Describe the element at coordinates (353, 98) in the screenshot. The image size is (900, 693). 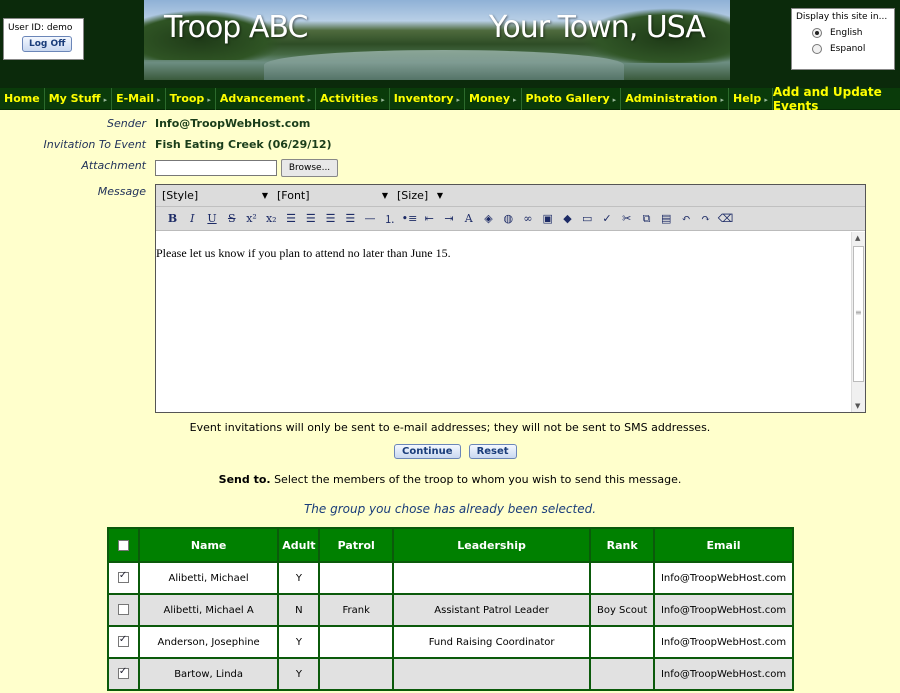
I see `nav-item-activities: Activities ▸` at that location.